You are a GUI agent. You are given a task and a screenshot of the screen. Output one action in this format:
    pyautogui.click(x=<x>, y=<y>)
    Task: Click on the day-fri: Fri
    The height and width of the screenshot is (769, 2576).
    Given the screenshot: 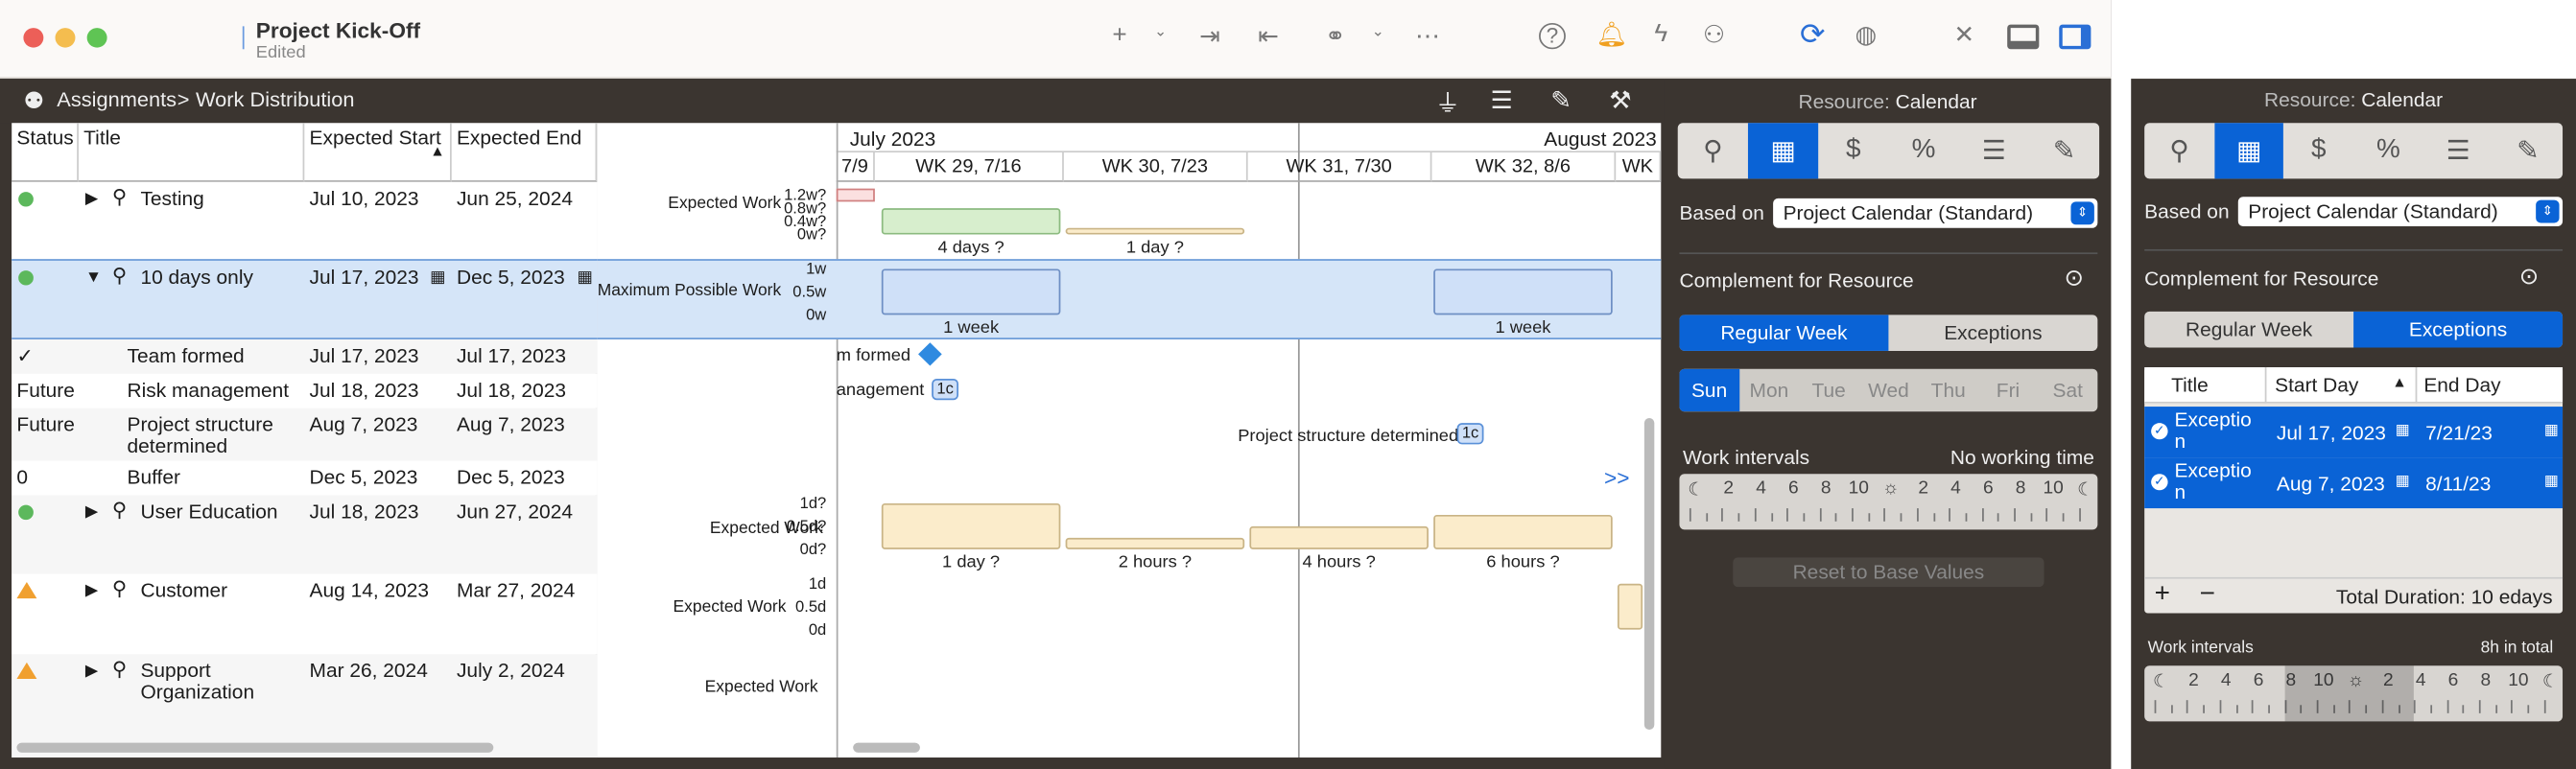 What is the action you would take?
    pyautogui.click(x=2008, y=390)
    